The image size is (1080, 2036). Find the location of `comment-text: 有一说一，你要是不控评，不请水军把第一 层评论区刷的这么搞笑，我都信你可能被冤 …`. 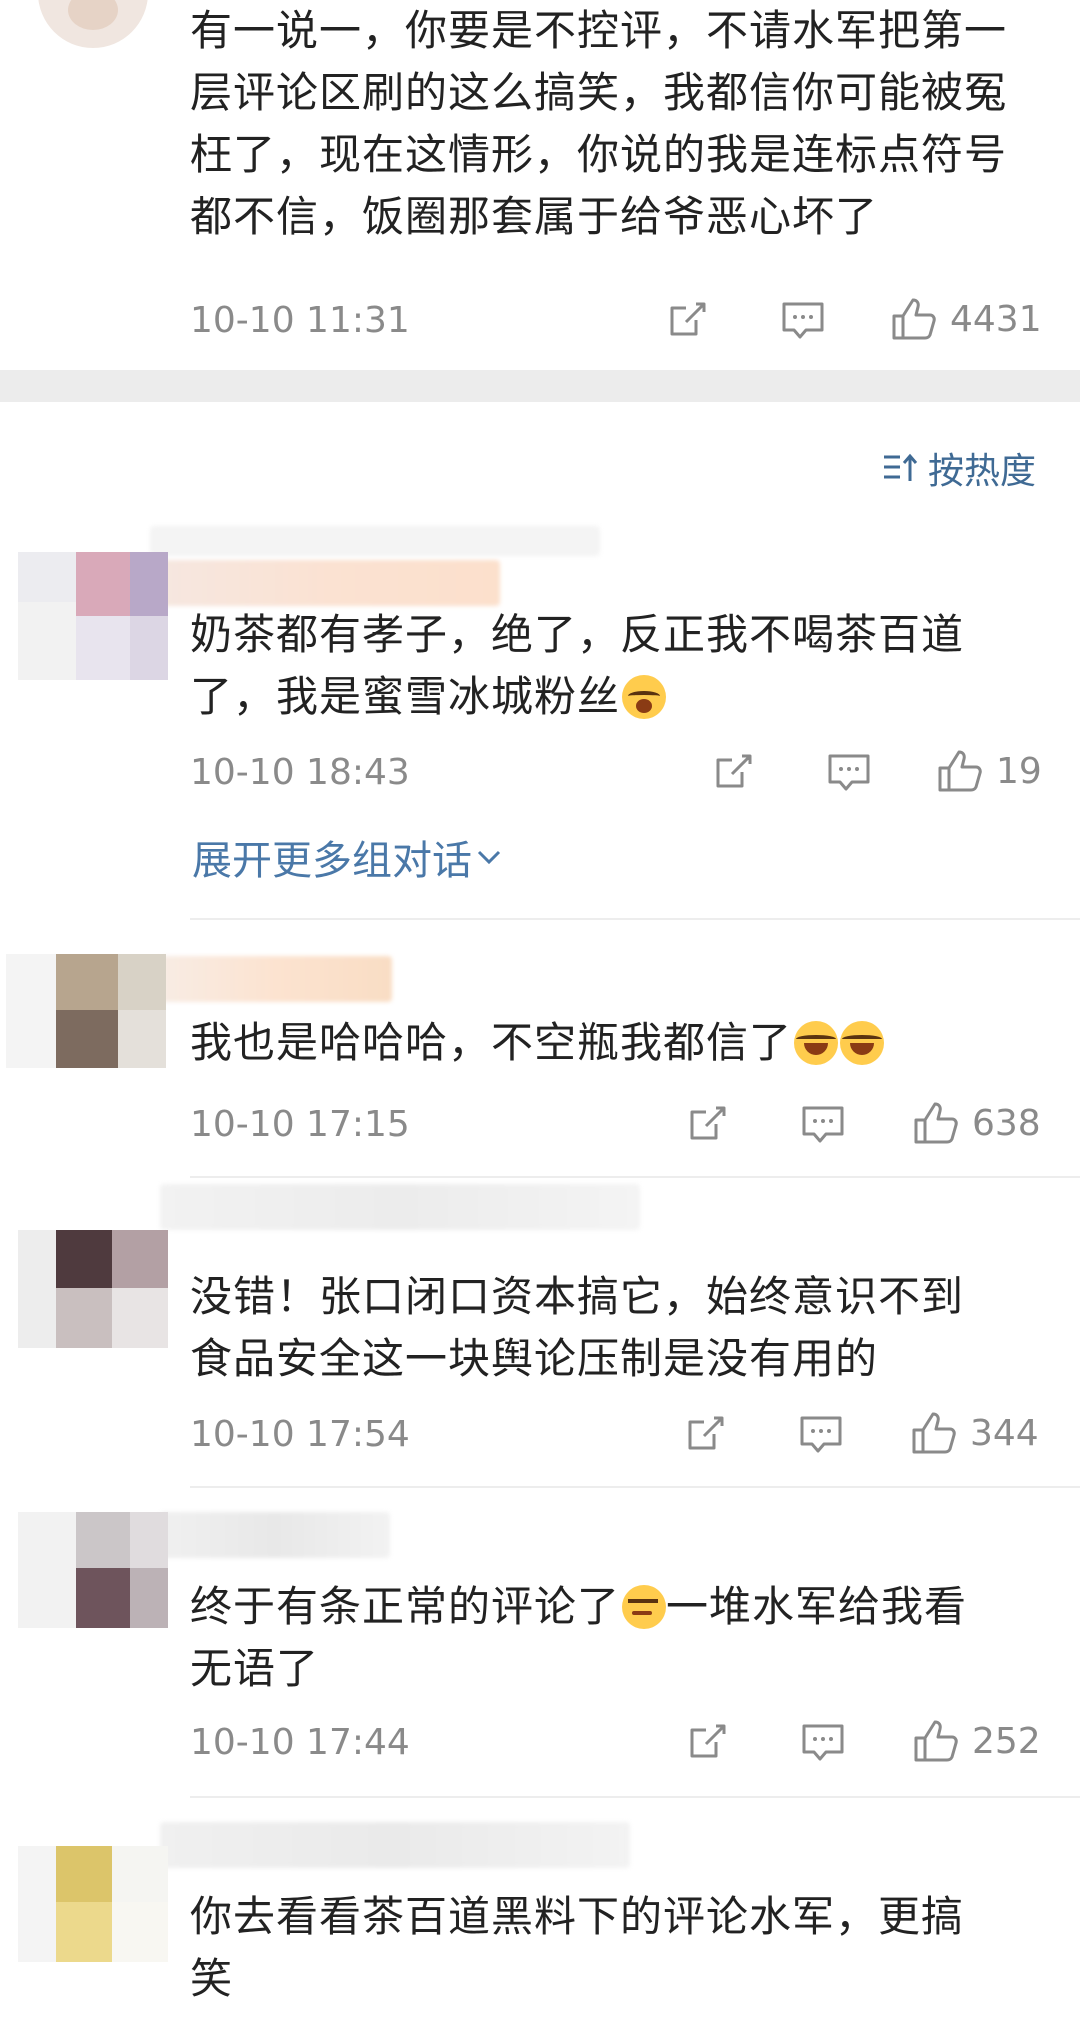

comment-text: 有一说一，你要是不控评，不请水军把第一 层评论区刷的这么搞笑，我都信你可能被冤 … is located at coordinates (620, 124).